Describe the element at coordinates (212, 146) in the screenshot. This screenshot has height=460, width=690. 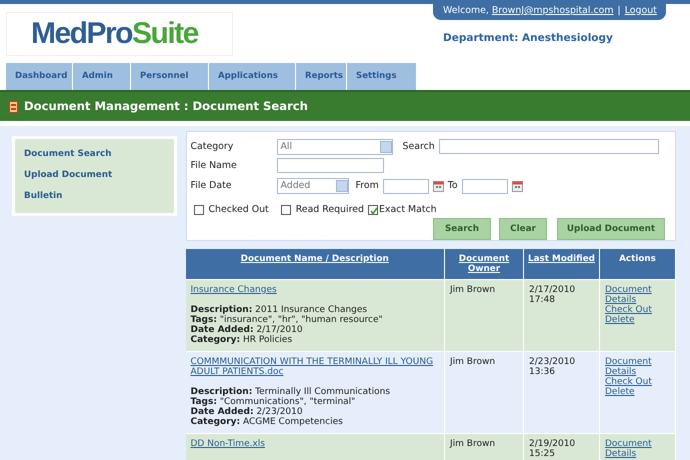
I see `field-label: Category` at that location.